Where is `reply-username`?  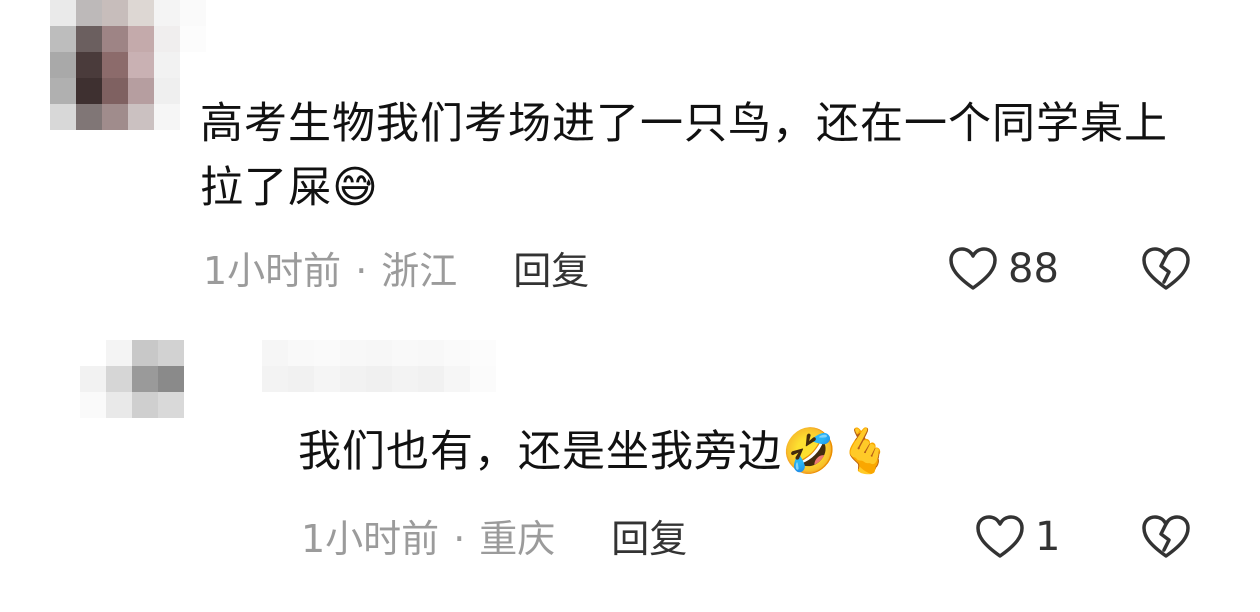
reply-username is located at coordinates (392, 366).